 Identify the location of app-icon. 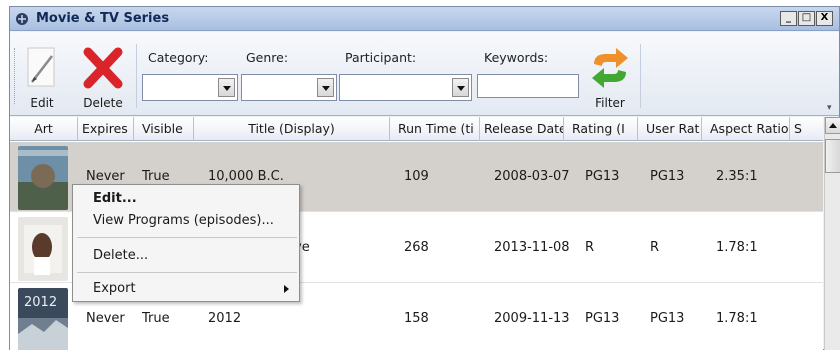
(22, 19).